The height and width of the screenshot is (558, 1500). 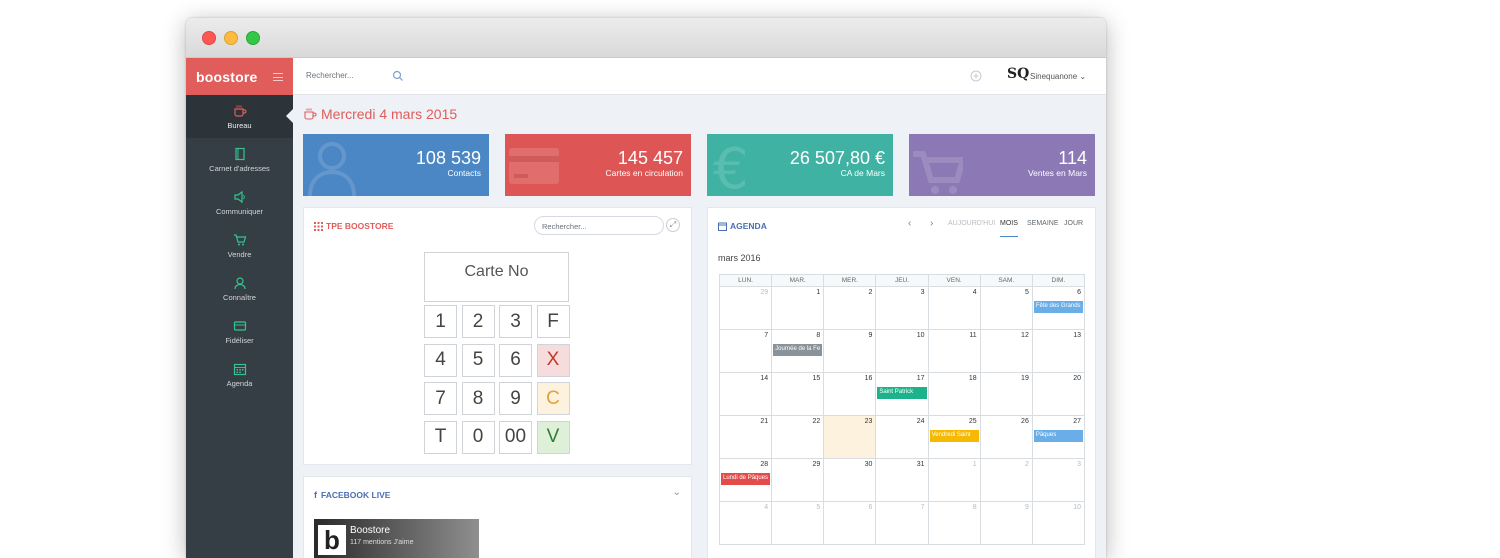 I want to click on calendar-day-cell: 8, so click(x=954, y=523).